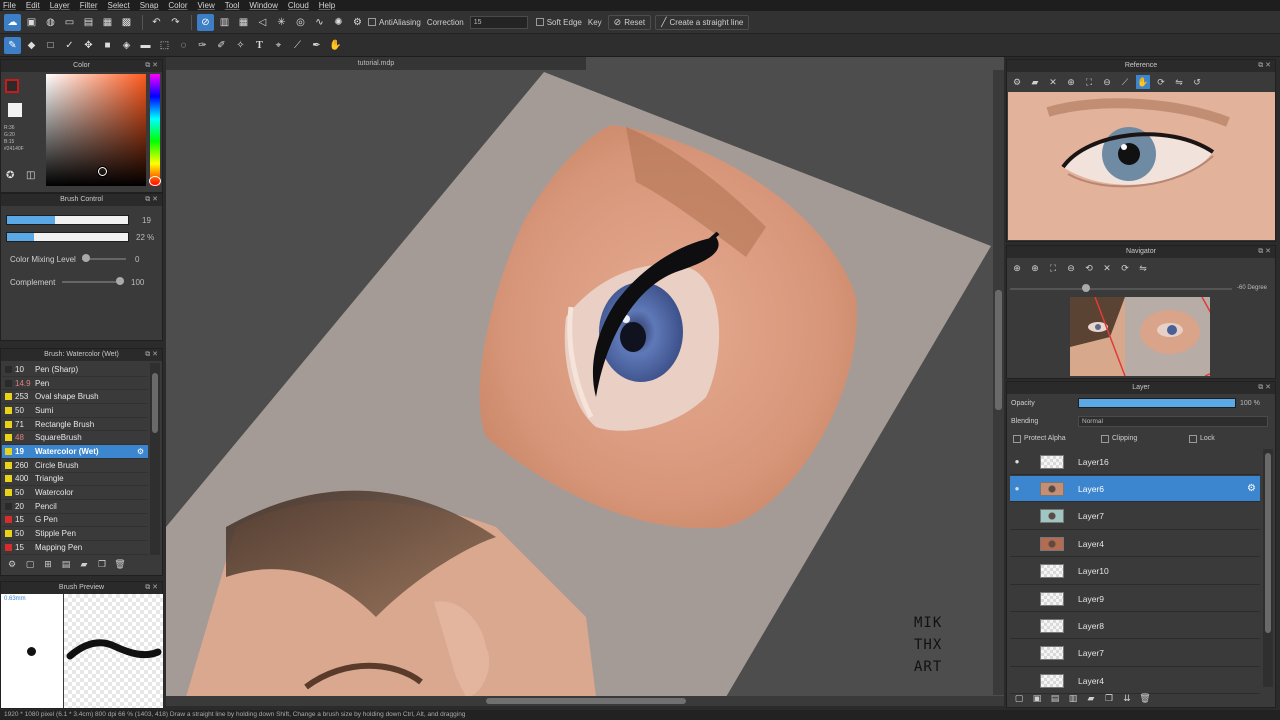 Image resolution: width=1280 pixels, height=720 pixels. I want to click on ref-rotate-icon: ⟳, so click(1161, 82).